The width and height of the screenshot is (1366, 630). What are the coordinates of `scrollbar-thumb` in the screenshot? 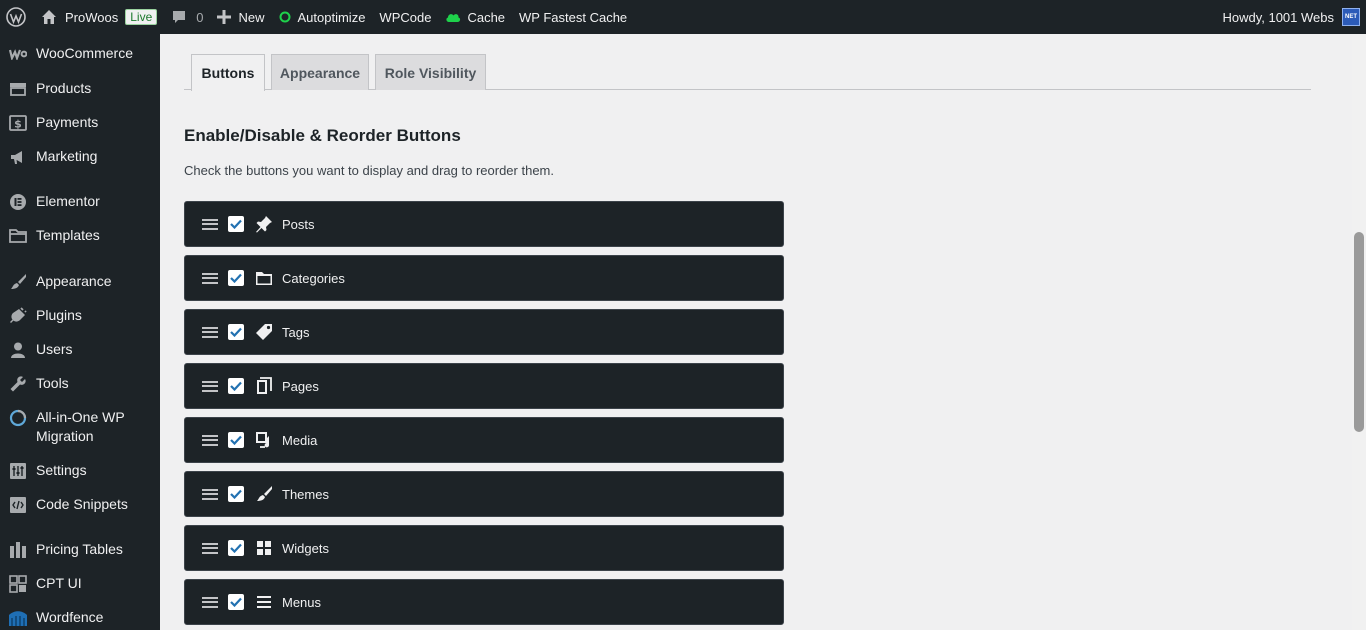 It's located at (1359, 332).